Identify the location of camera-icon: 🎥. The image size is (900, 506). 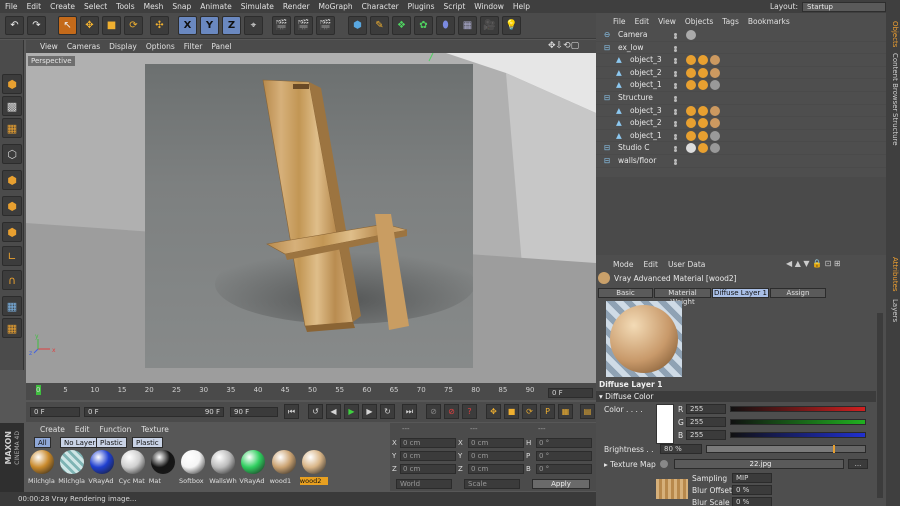
(489, 25).